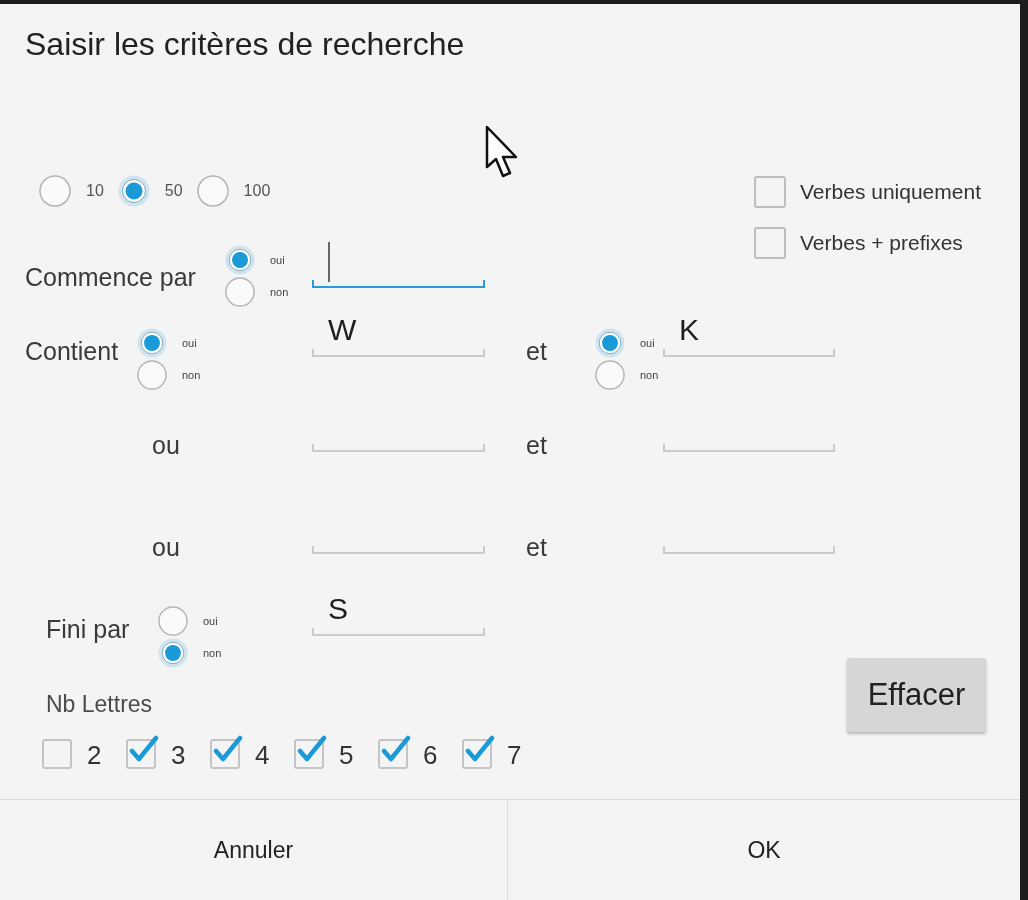 This screenshot has width=1028, height=900. Describe the element at coordinates (262, 755) in the screenshot. I see `checkbox-label: 4` at that location.